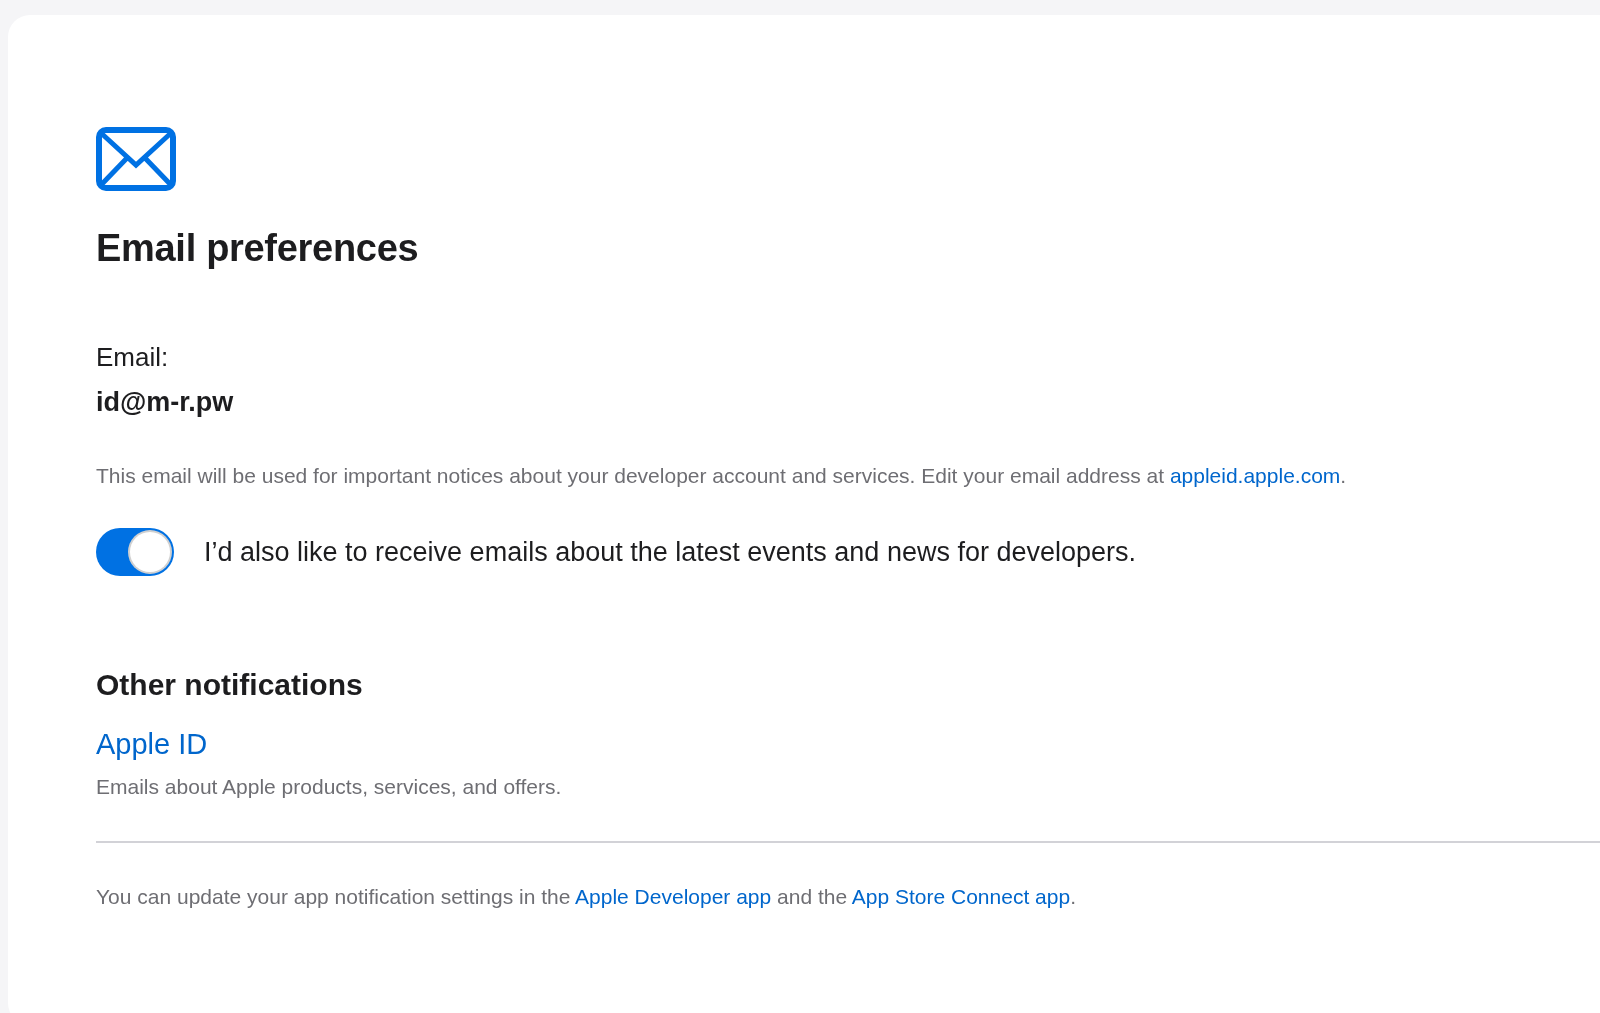  Describe the element at coordinates (329, 787) in the screenshot. I see `apple-id-description: Emails about Apple products, services, and offers.` at that location.